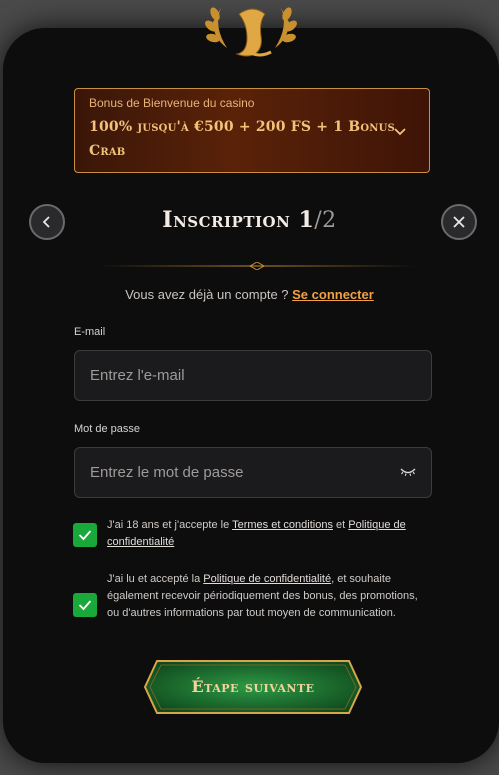 This screenshot has width=499, height=775. I want to click on next-step-button: Étape suivante, so click(253, 687).